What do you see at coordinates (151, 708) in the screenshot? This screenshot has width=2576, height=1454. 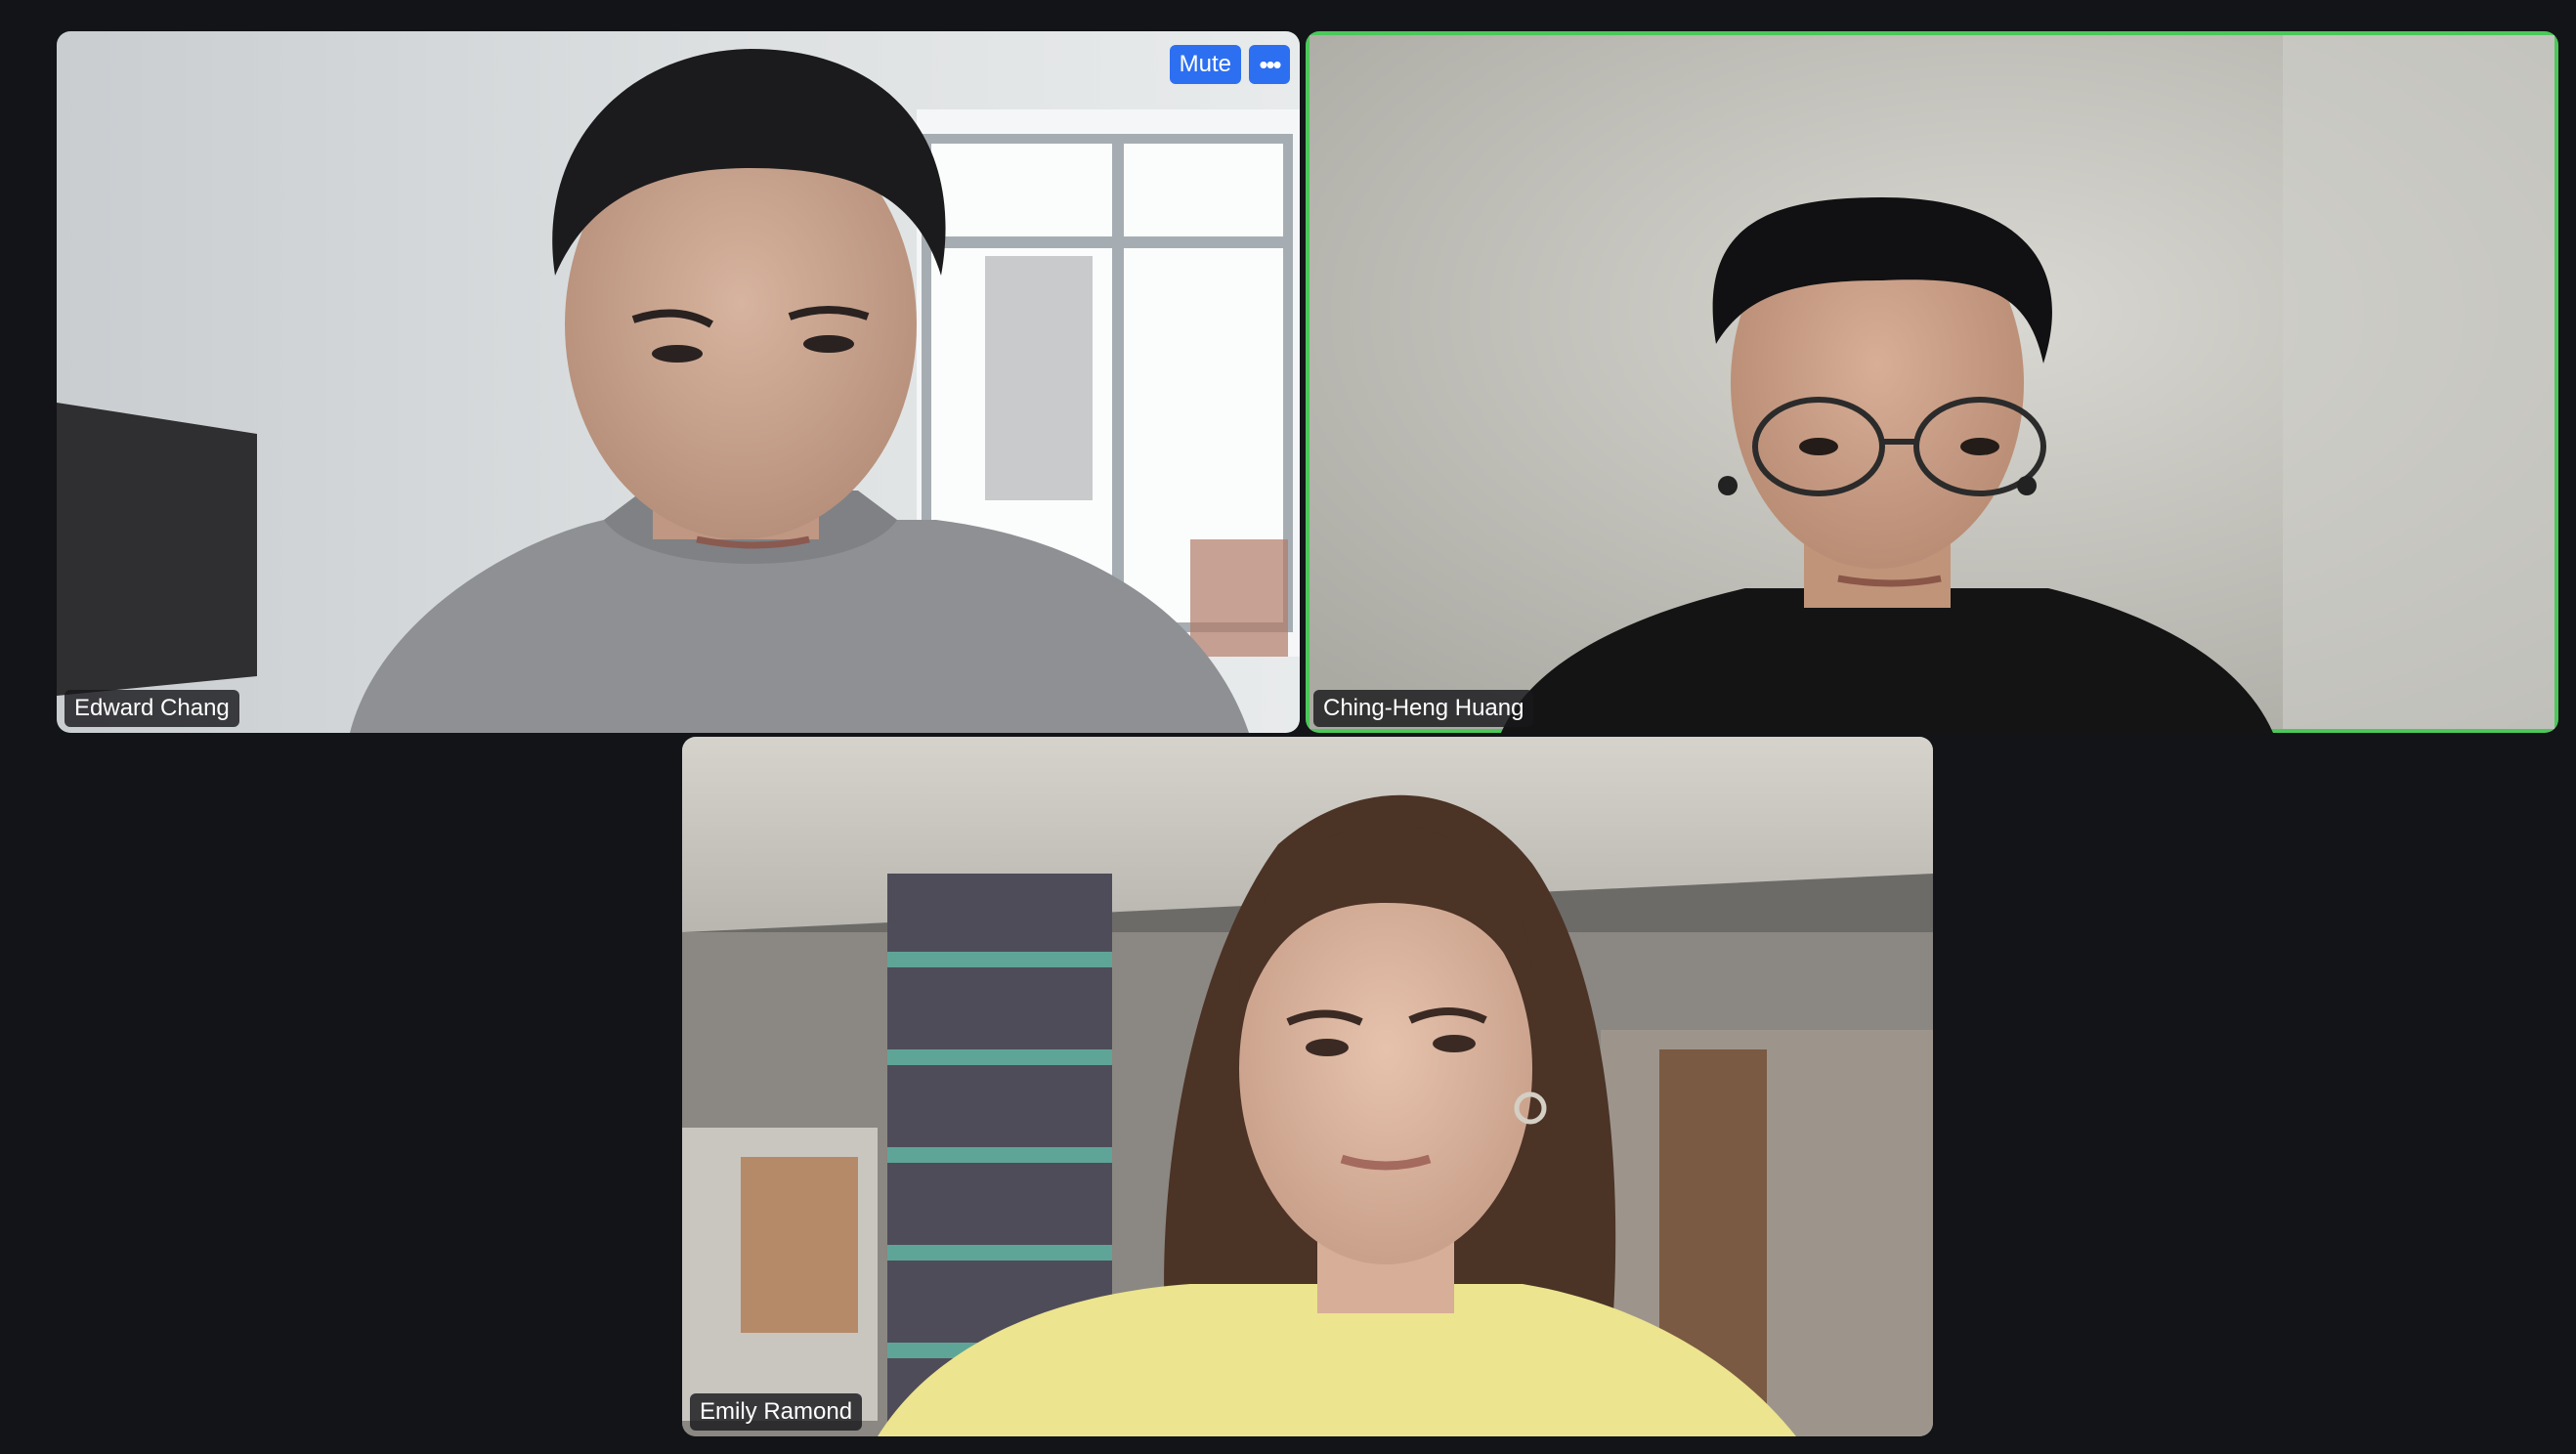 I see `participant-name-label: Edward Chang` at bounding box center [151, 708].